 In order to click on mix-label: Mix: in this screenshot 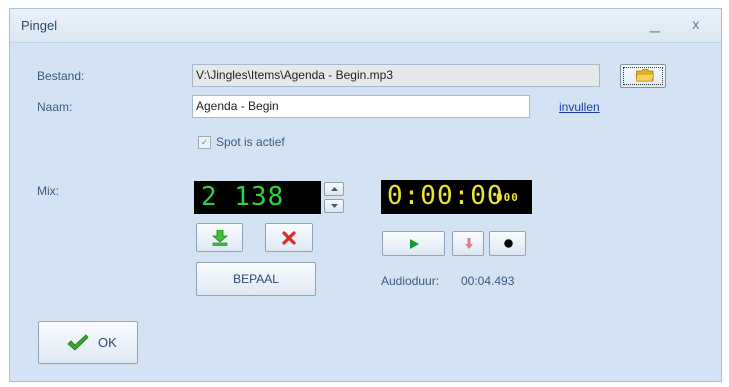, I will do `click(48, 191)`.